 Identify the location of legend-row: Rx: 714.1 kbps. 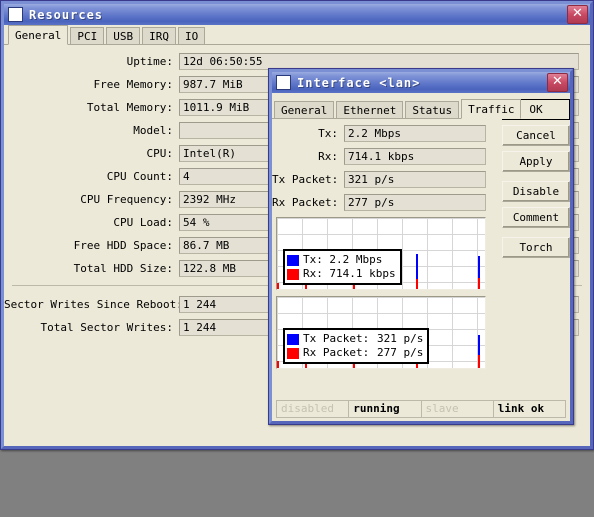
(341, 274).